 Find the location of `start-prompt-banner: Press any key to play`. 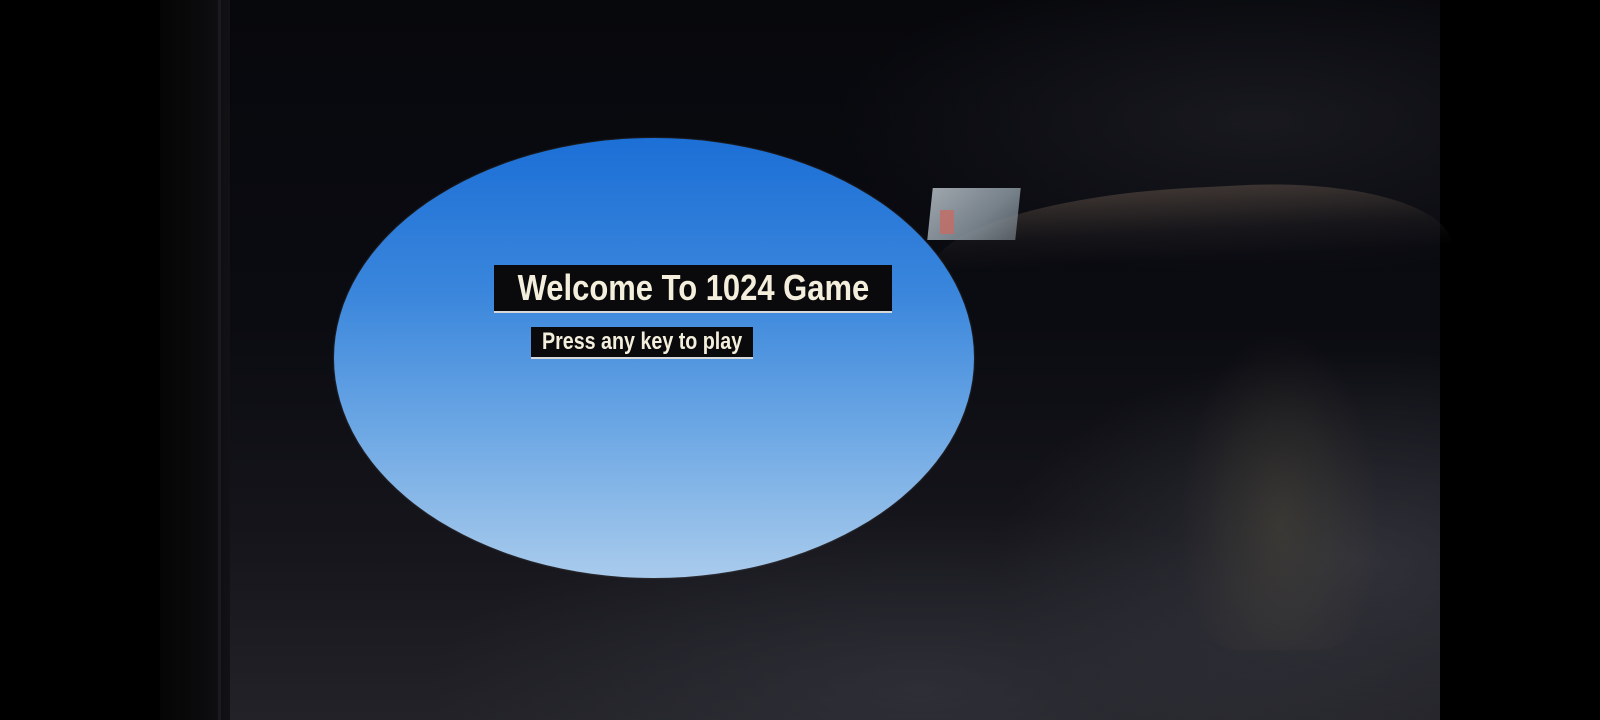

start-prompt-banner: Press any key to play is located at coordinates (642, 343).